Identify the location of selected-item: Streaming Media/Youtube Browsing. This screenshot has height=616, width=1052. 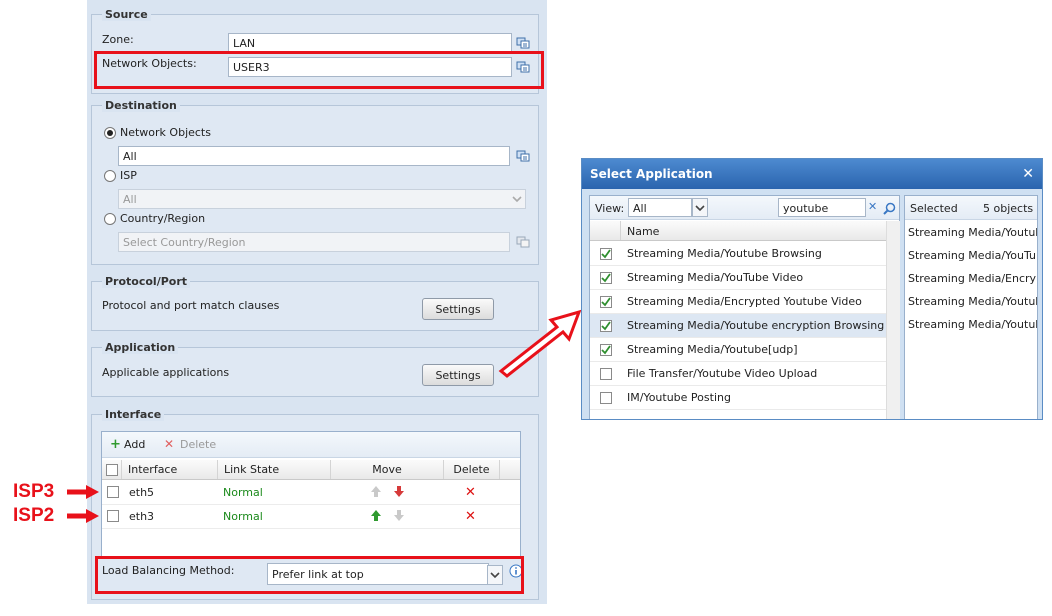
(971, 232).